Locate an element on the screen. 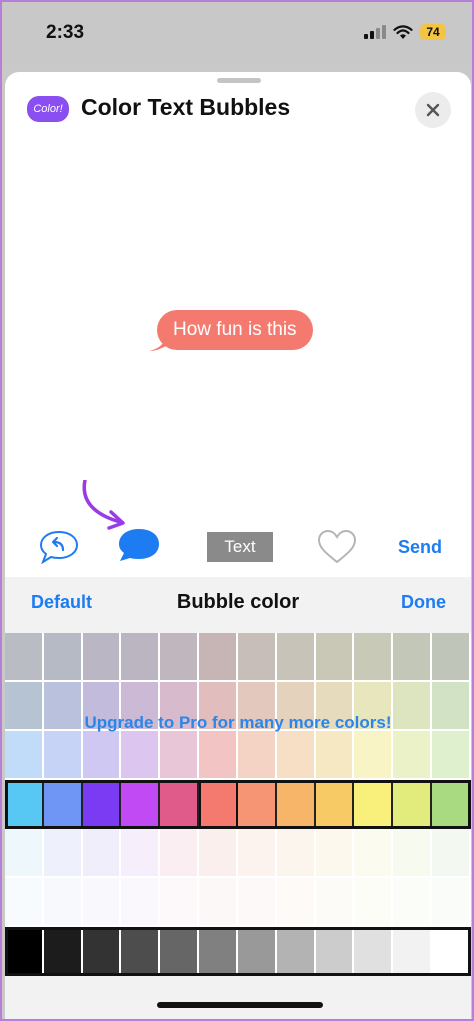 The height and width of the screenshot is (1021, 474). sheet-grabber is located at coordinates (239, 80).